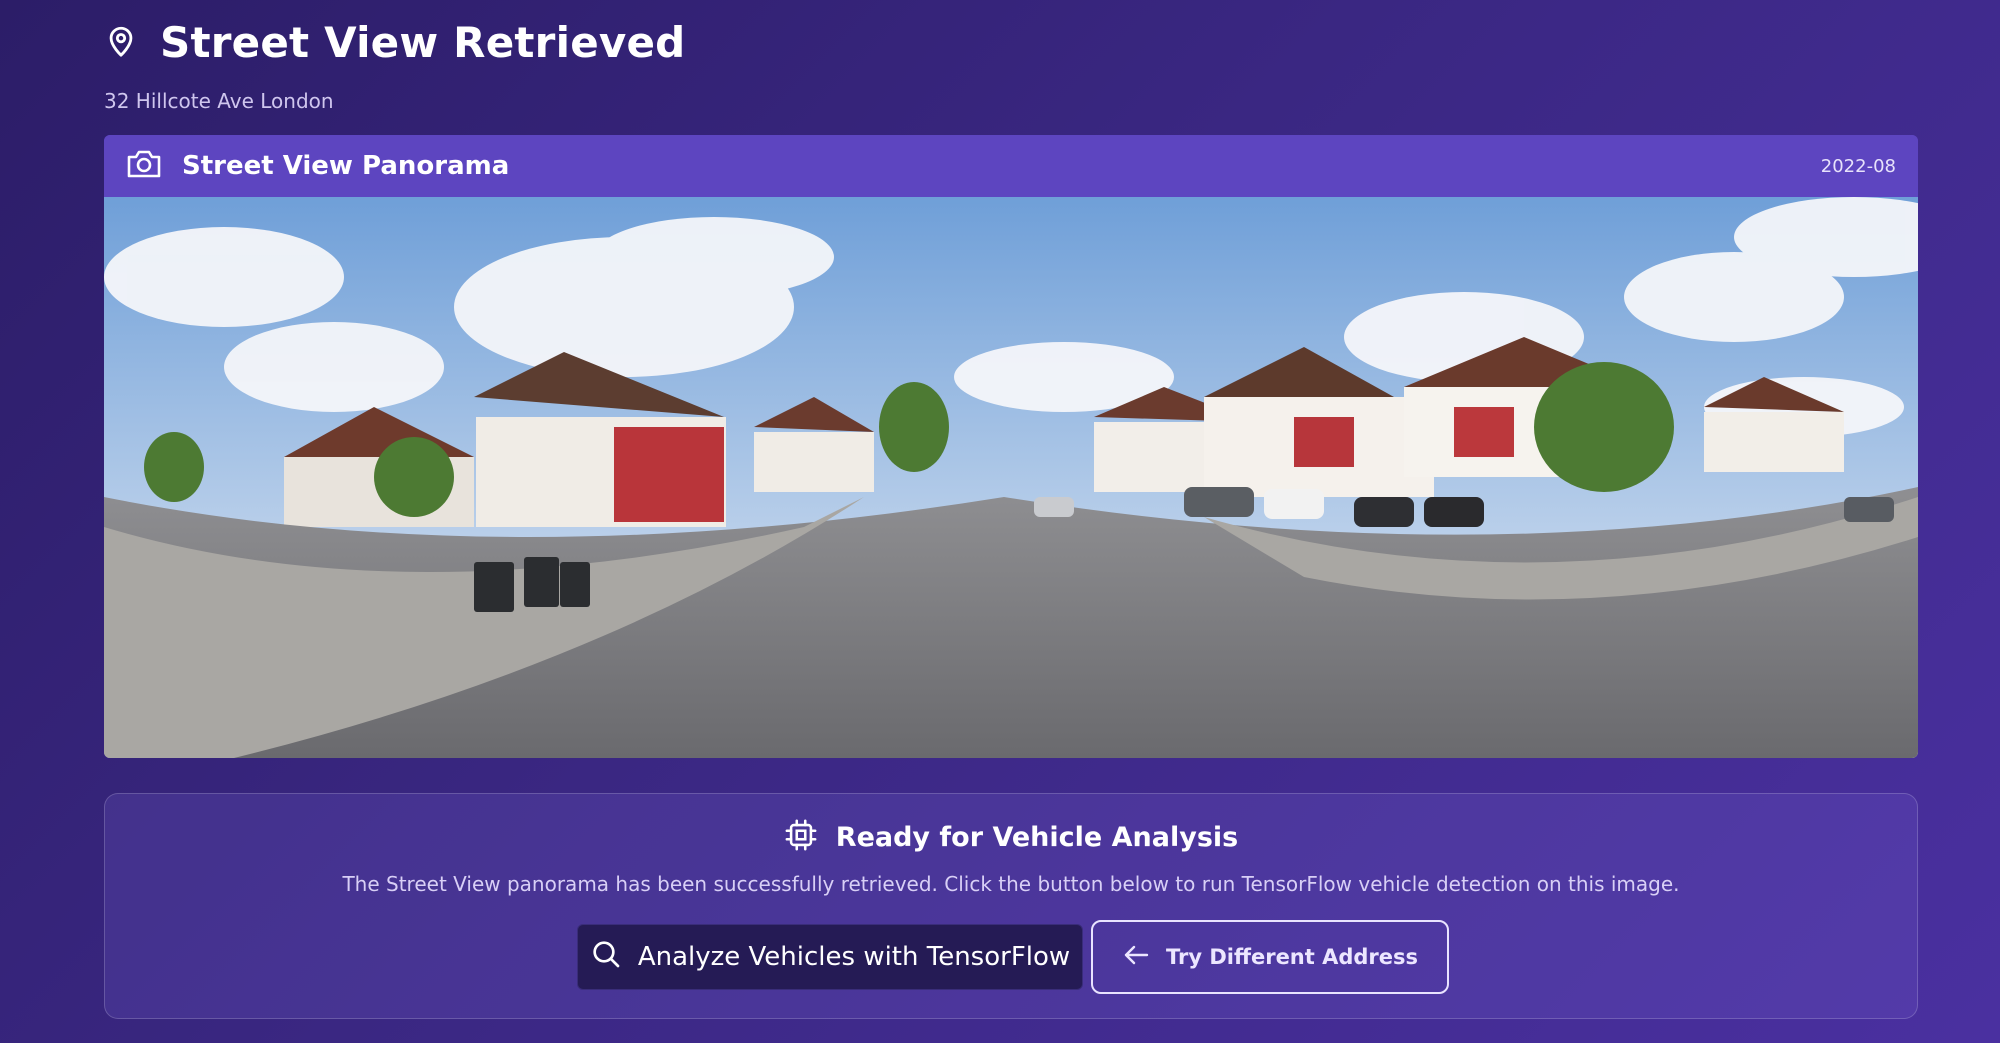 Image resolution: width=2000 pixels, height=1043 pixels. What do you see at coordinates (346, 166) in the screenshot?
I see `panorama-title: Street View Panorama` at bounding box center [346, 166].